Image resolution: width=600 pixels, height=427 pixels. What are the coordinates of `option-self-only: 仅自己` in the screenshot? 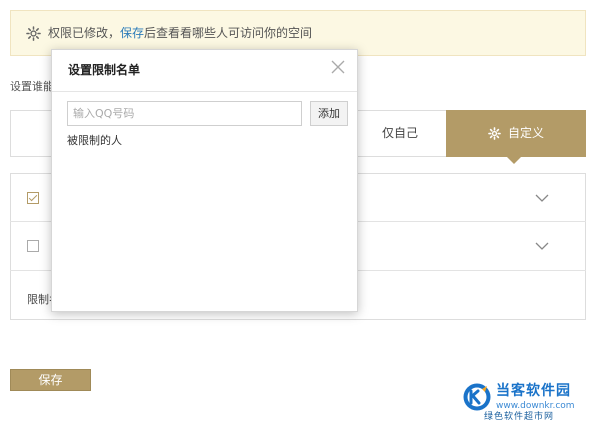 It's located at (400, 133).